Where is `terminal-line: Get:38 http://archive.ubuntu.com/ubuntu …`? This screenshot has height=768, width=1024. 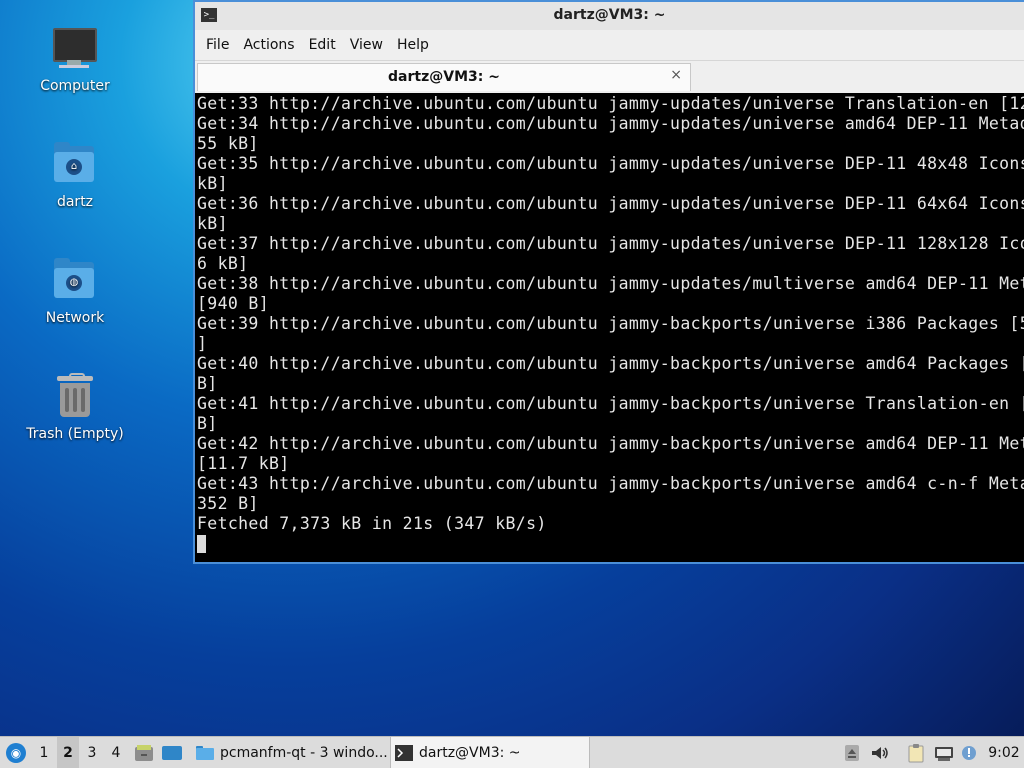 terminal-line: Get:38 http://archive.ubuntu.com/ubuntu … is located at coordinates (610, 283).